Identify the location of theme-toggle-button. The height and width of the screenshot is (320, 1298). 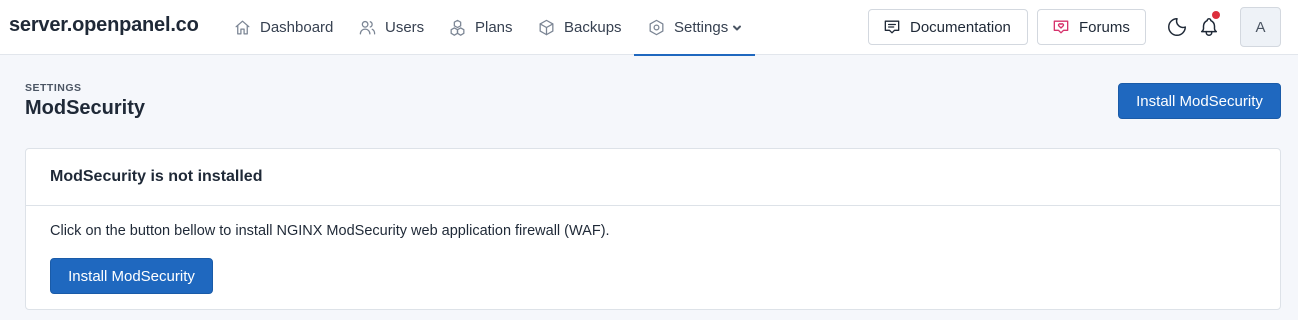
(1177, 27).